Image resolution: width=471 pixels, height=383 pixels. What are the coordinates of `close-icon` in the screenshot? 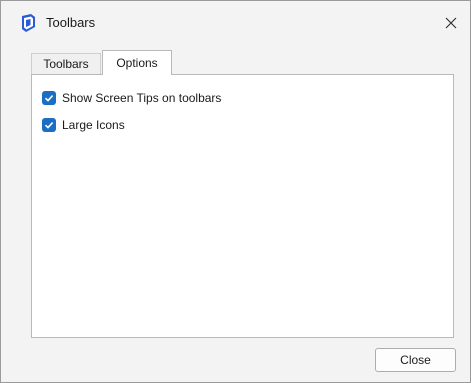 It's located at (451, 23).